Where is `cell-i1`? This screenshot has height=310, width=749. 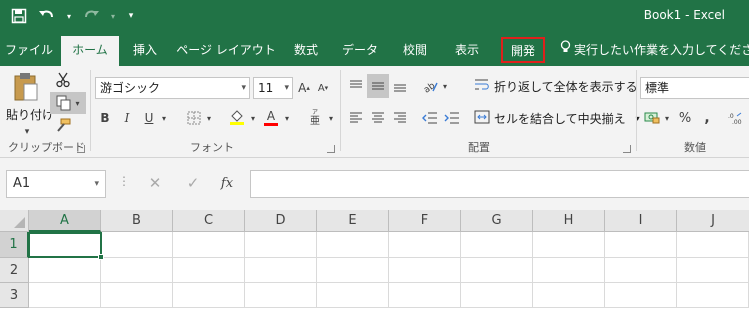
cell-i1 is located at coordinates (641, 245).